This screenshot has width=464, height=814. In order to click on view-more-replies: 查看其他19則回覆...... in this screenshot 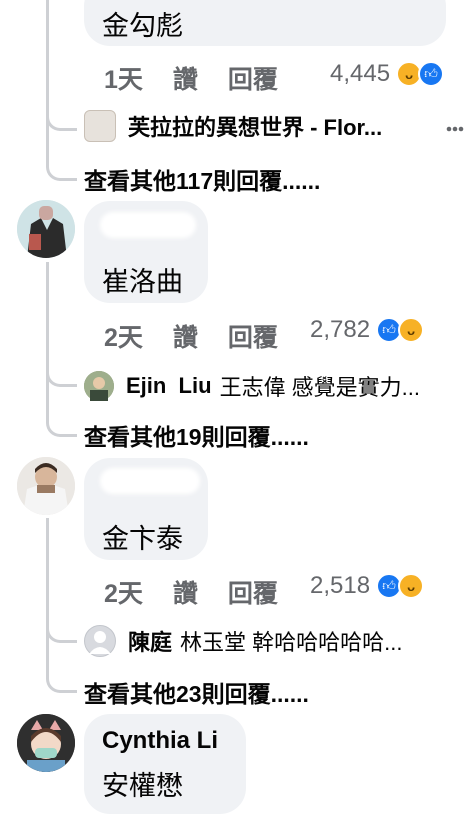, I will do `click(196, 435)`.